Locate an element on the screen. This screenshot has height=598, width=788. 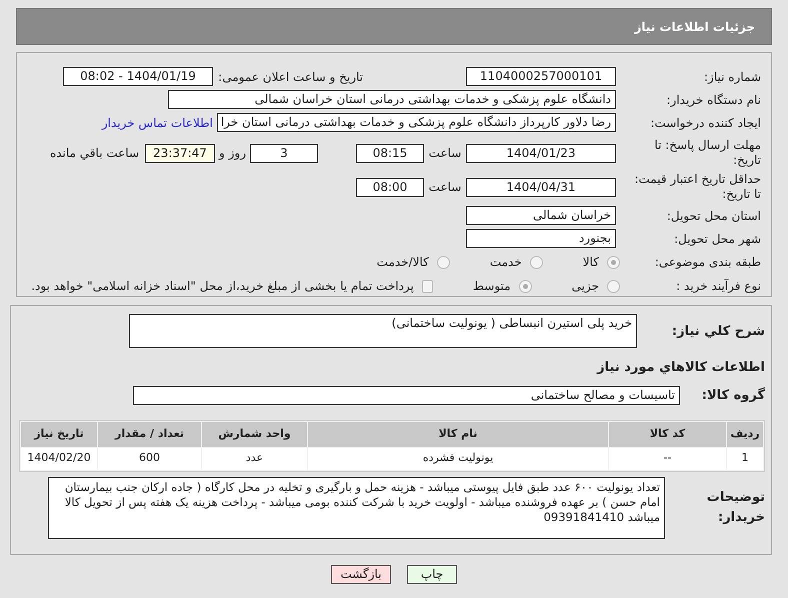
column-header: تعداد / مقدار is located at coordinates (149, 434).